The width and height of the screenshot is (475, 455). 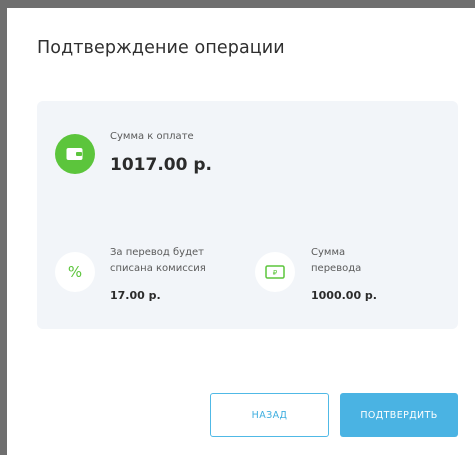 What do you see at coordinates (344, 295) in the screenshot?
I see `amount-value: 1000.00 р.` at bounding box center [344, 295].